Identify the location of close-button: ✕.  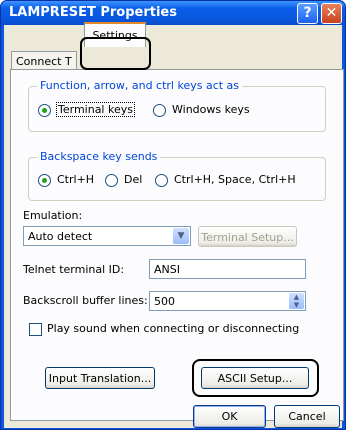
(331, 13).